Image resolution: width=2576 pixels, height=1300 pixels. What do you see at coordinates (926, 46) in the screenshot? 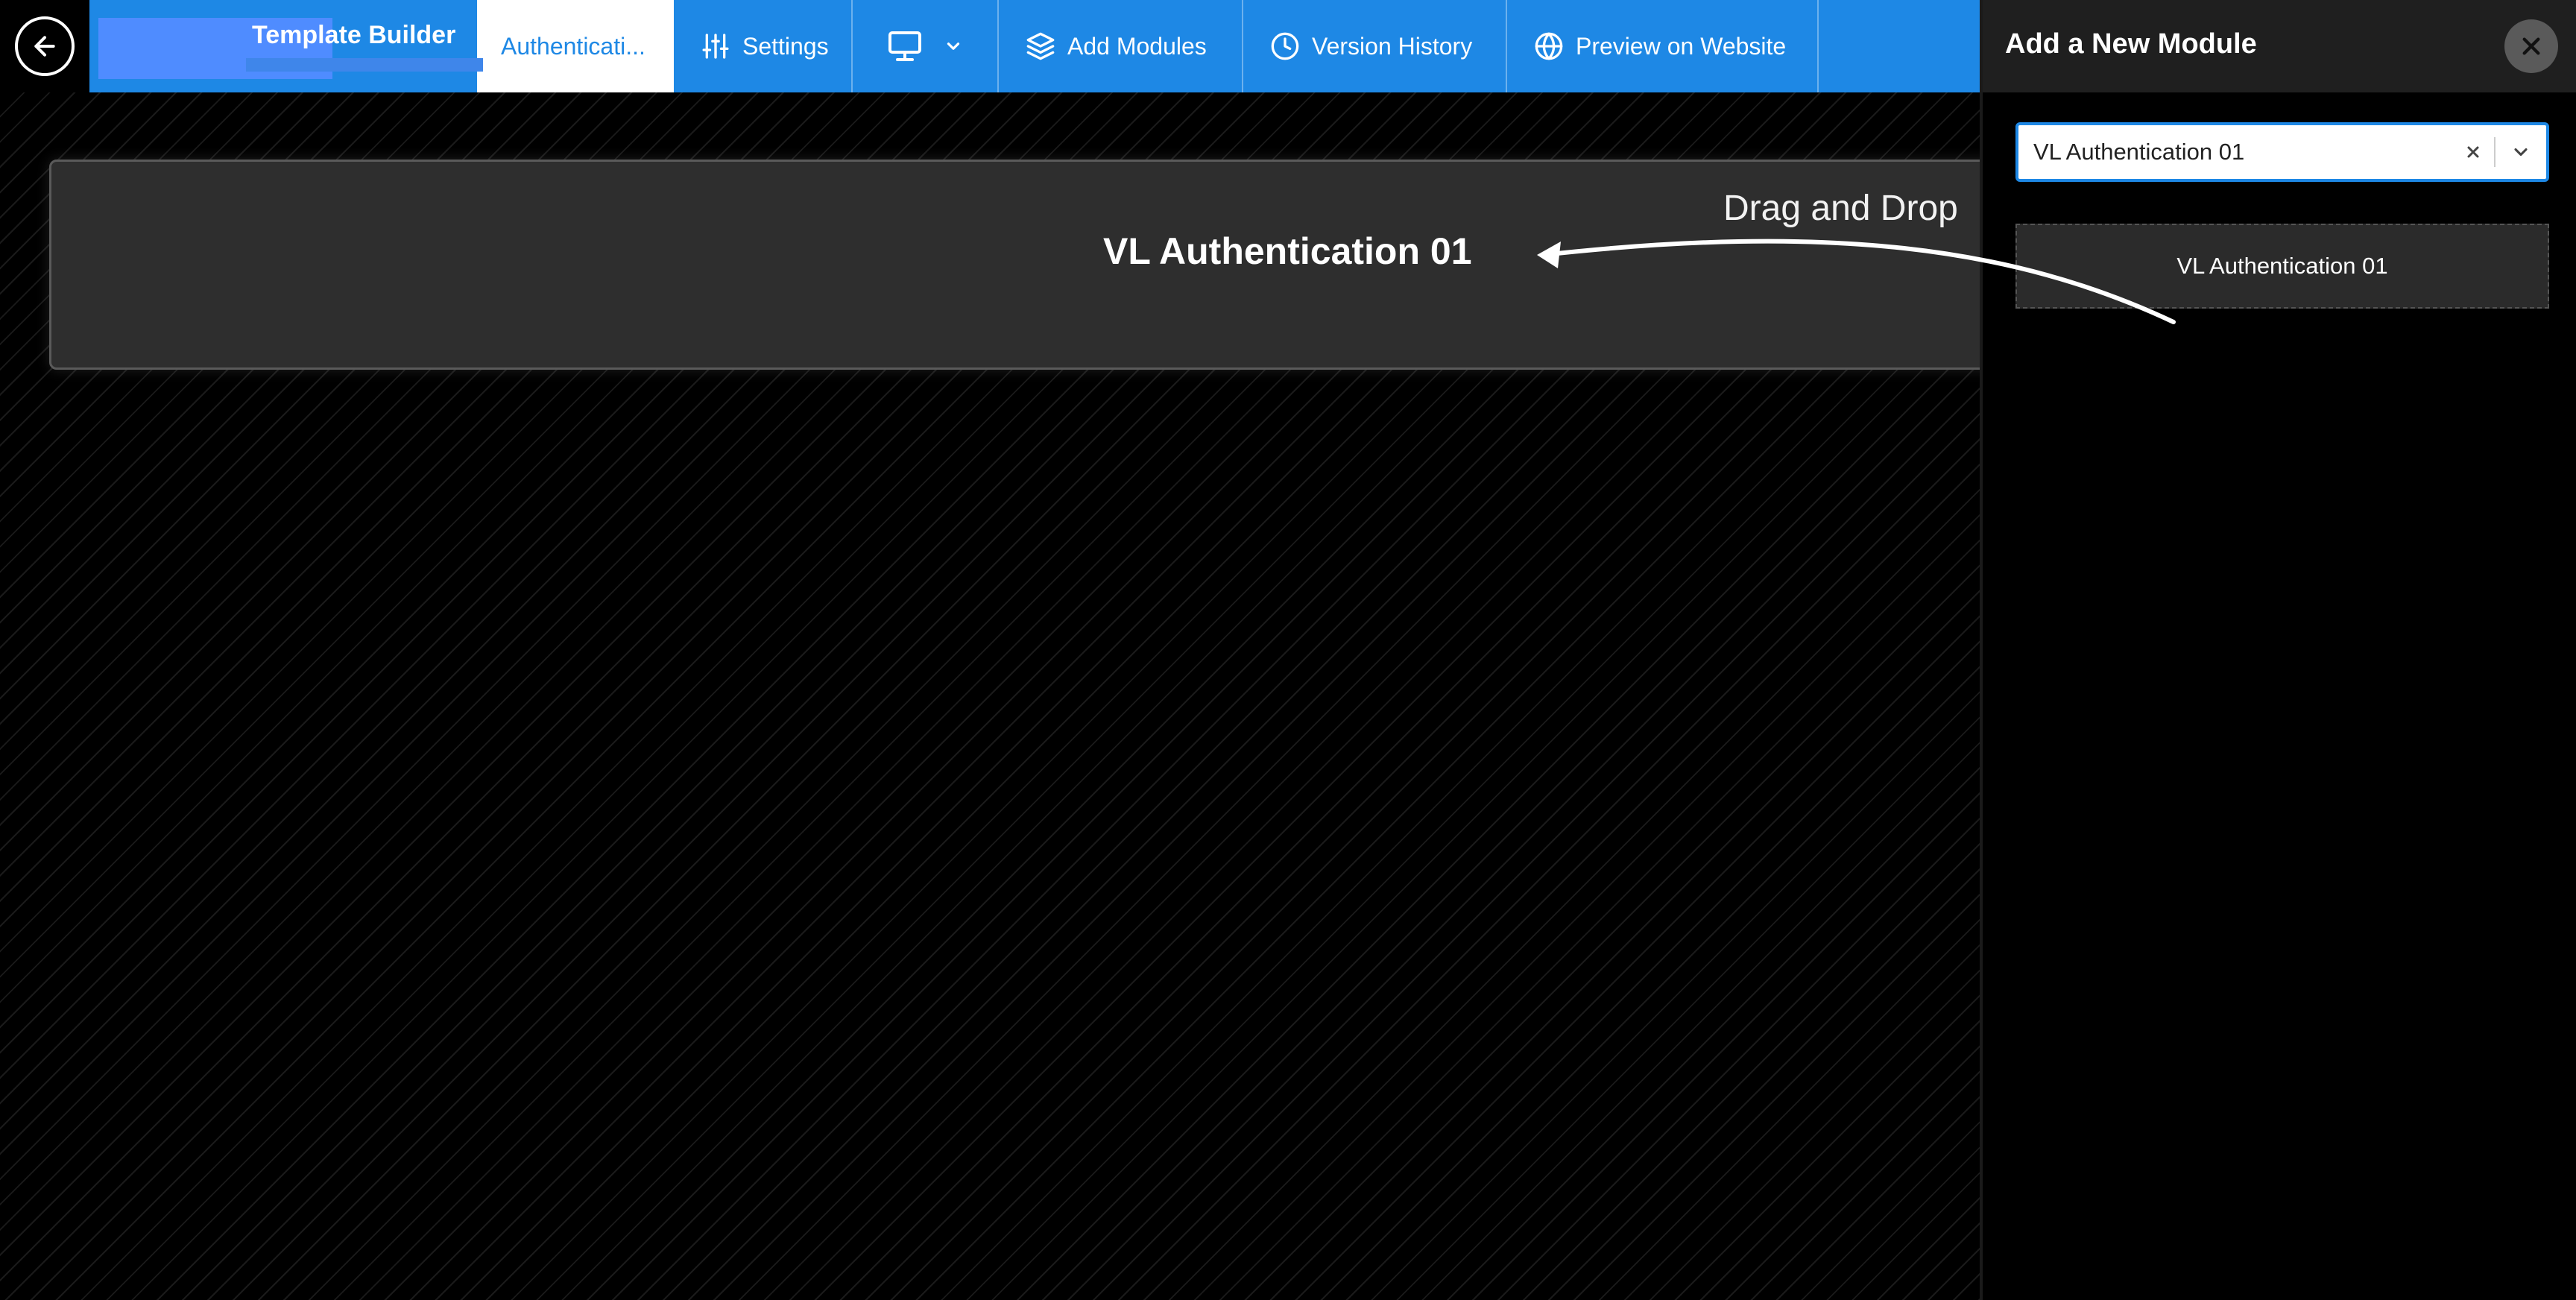
I see `tab-device-selector` at bounding box center [926, 46].